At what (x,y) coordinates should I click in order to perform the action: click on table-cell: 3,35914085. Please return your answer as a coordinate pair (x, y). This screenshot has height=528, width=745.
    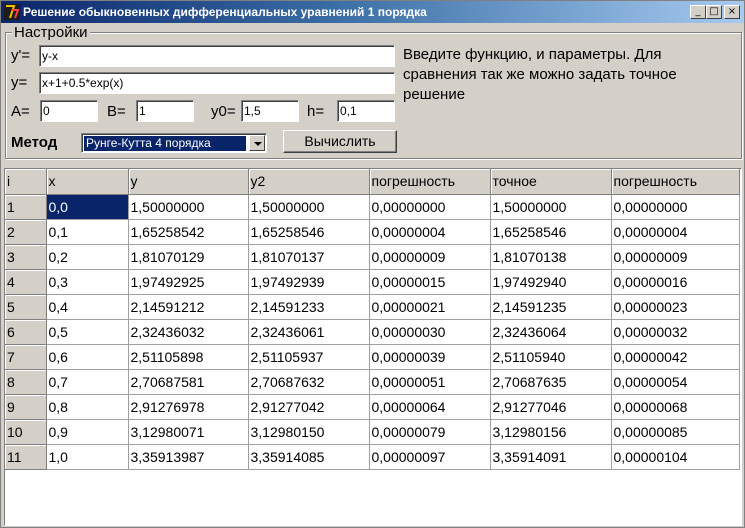
    Looking at the image, I should click on (309, 457).